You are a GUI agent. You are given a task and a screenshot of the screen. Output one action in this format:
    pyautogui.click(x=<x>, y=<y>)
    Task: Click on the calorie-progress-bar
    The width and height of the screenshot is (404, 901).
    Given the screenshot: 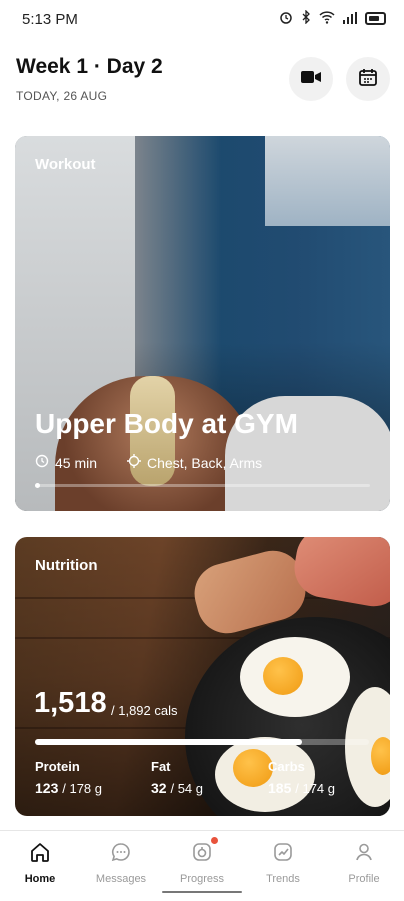 What is the action you would take?
    pyautogui.click(x=202, y=742)
    